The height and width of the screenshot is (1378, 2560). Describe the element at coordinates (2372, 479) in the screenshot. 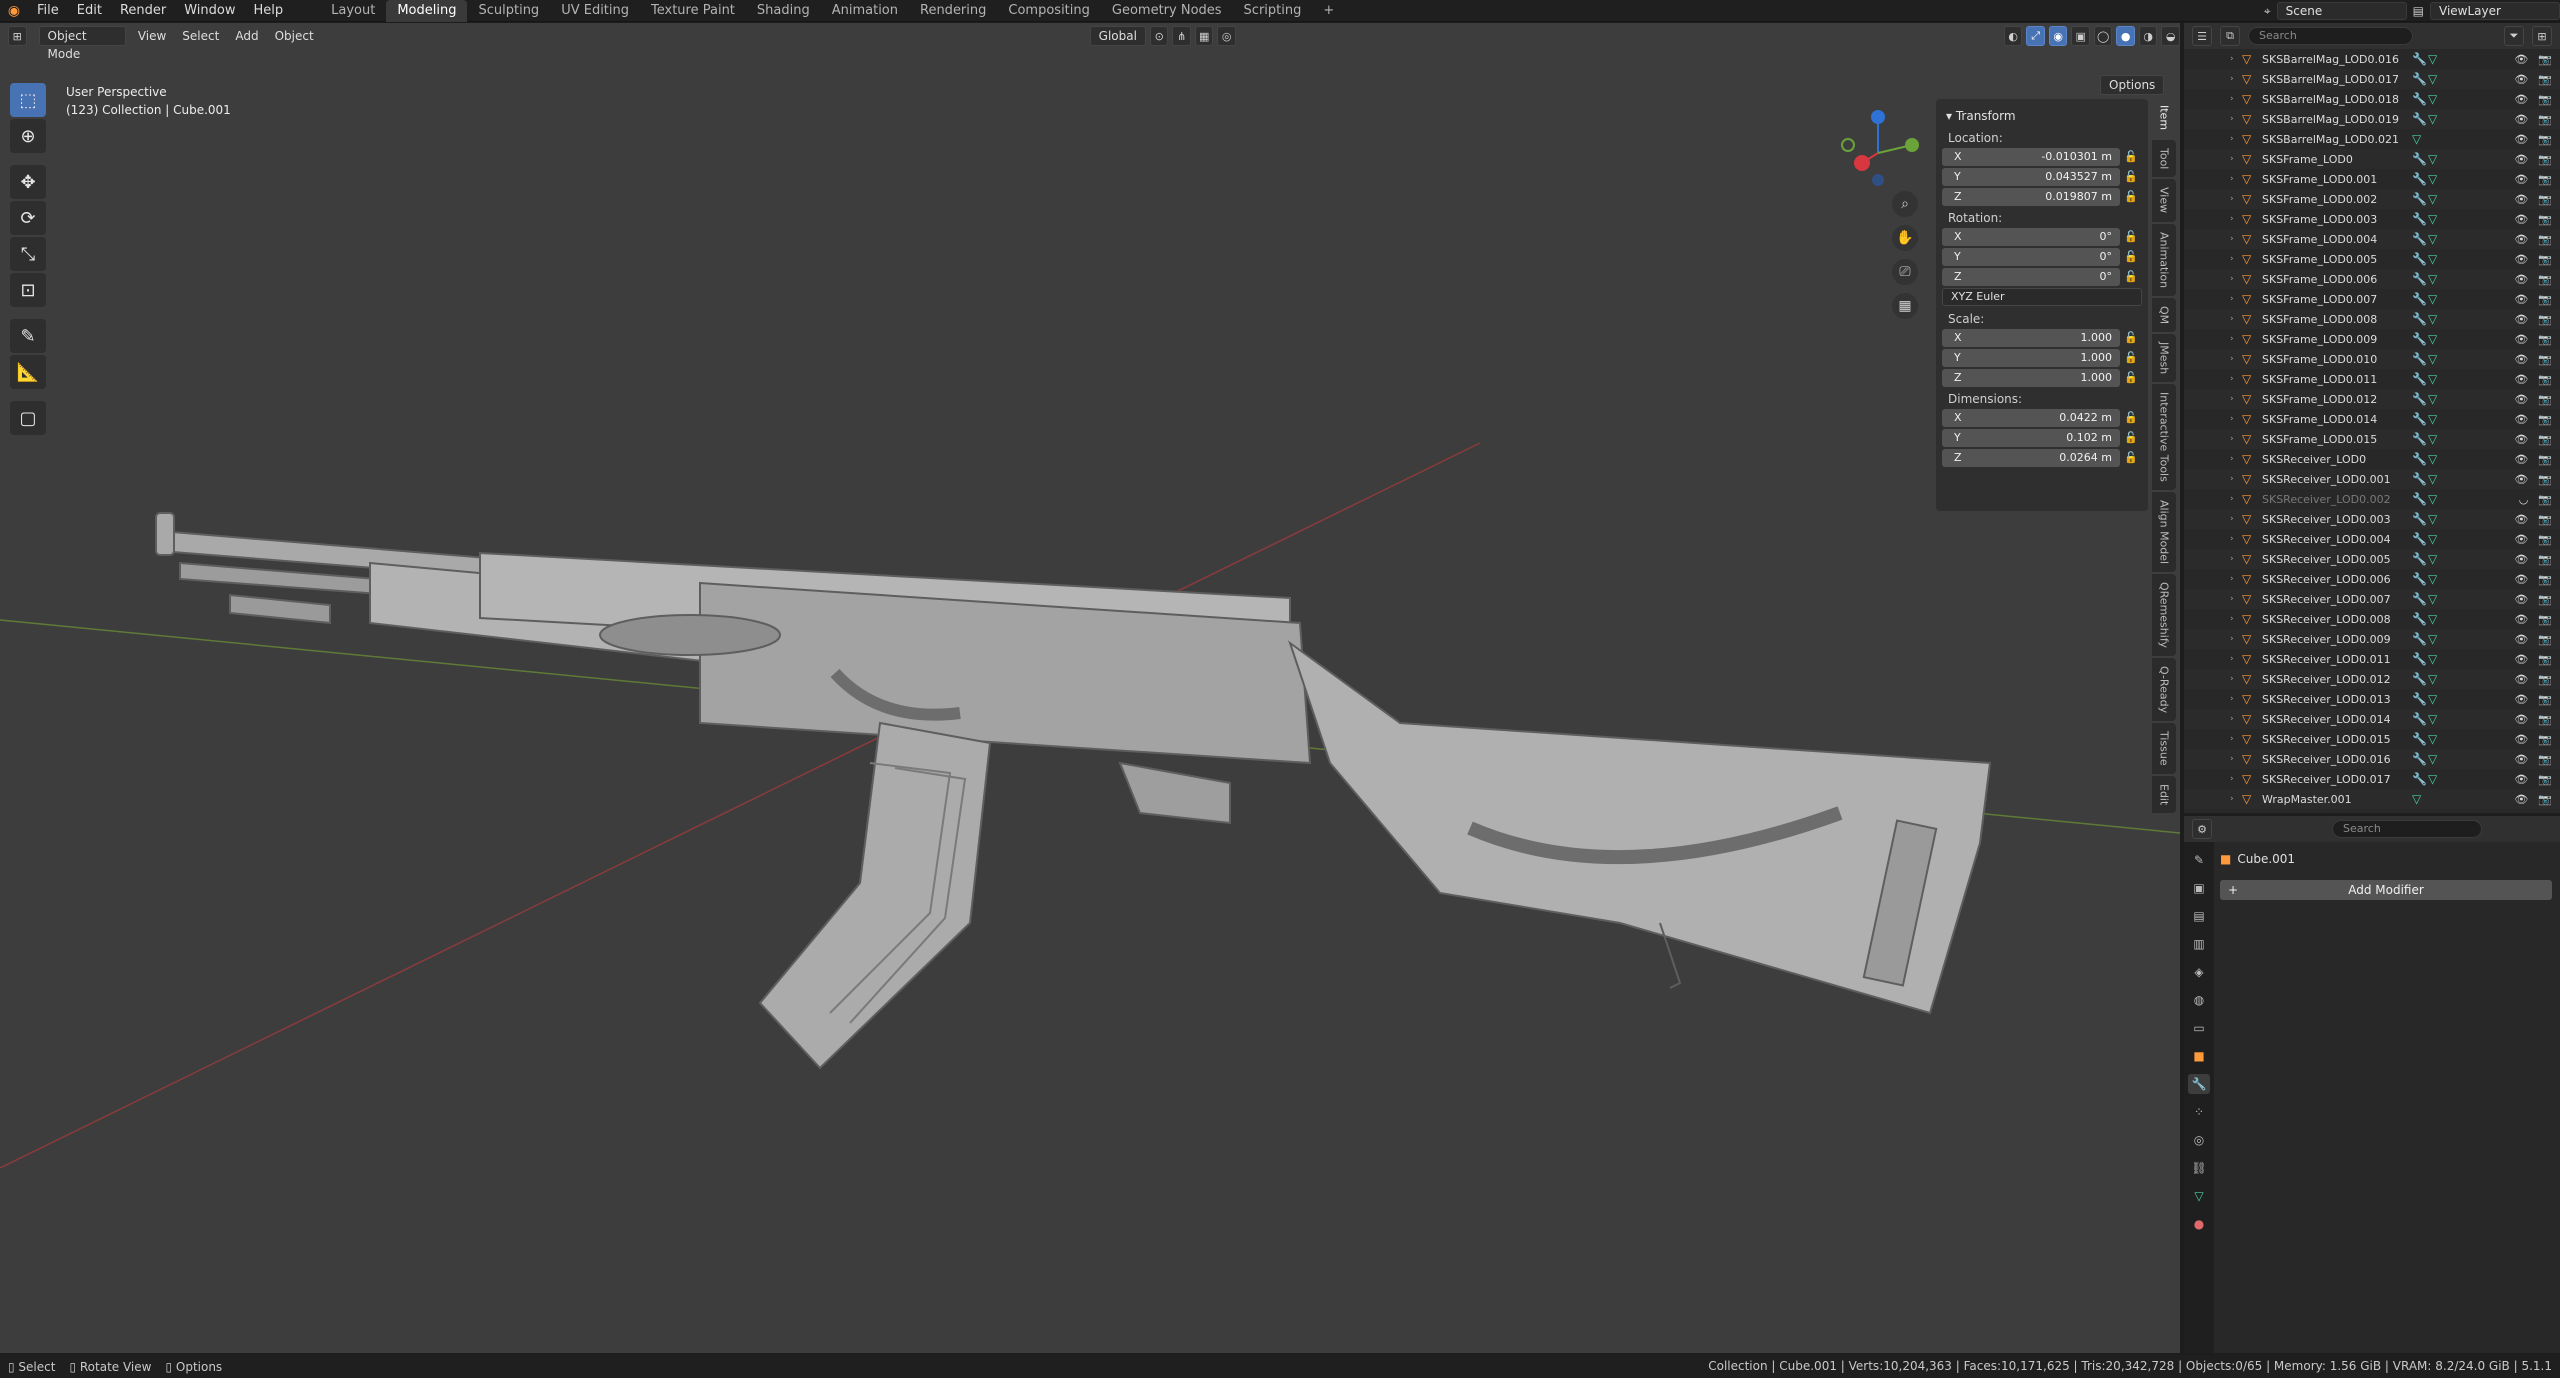

I see `outliner-row: › ▽ SKSReceiver_LOD0.001 🔧 ▽ 👁 📷` at that location.